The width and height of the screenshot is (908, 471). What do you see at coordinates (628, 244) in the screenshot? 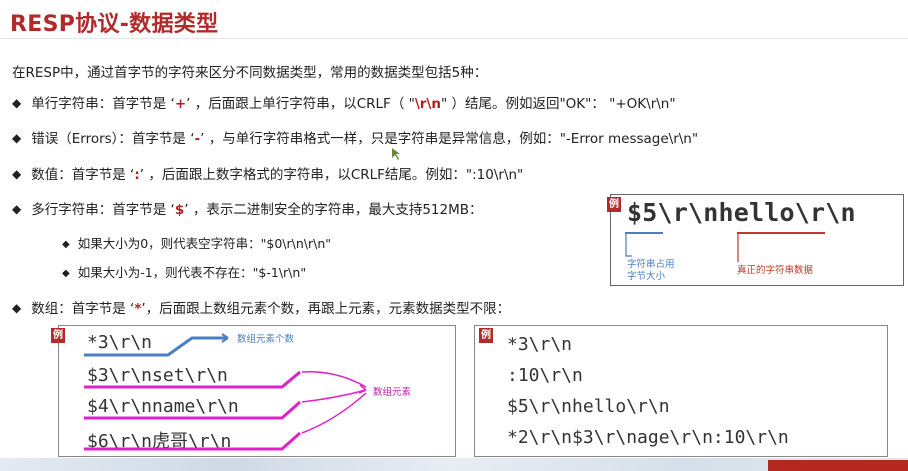
I see `length-connector` at bounding box center [628, 244].